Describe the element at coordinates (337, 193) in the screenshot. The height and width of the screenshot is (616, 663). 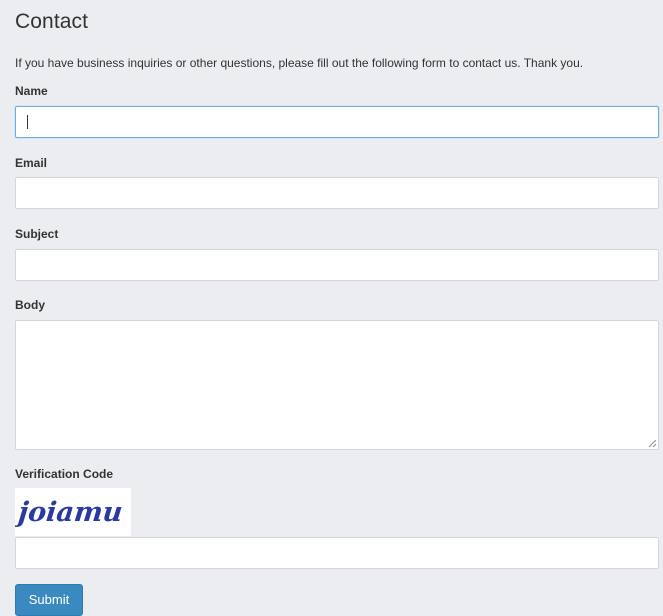
I see `email-field` at that location.